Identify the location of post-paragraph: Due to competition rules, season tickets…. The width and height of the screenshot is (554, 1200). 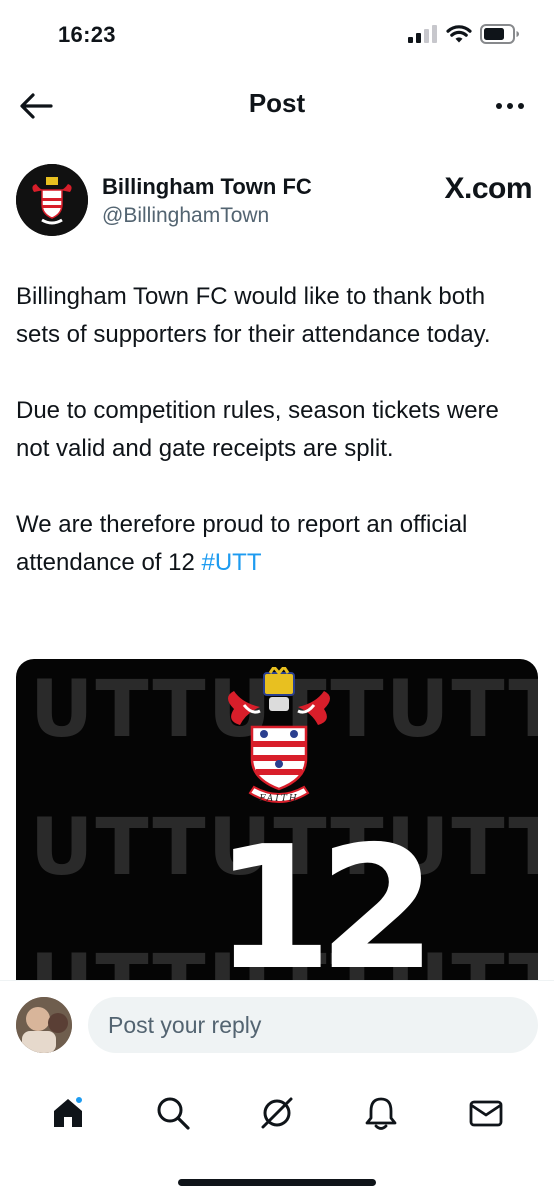
(257, 429).